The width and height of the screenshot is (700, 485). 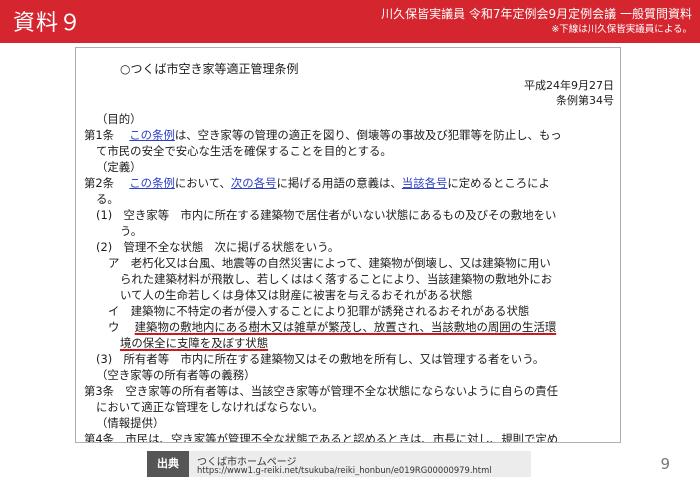 I want to click on definition-heading: （定義）, so click(x=119, y=167).